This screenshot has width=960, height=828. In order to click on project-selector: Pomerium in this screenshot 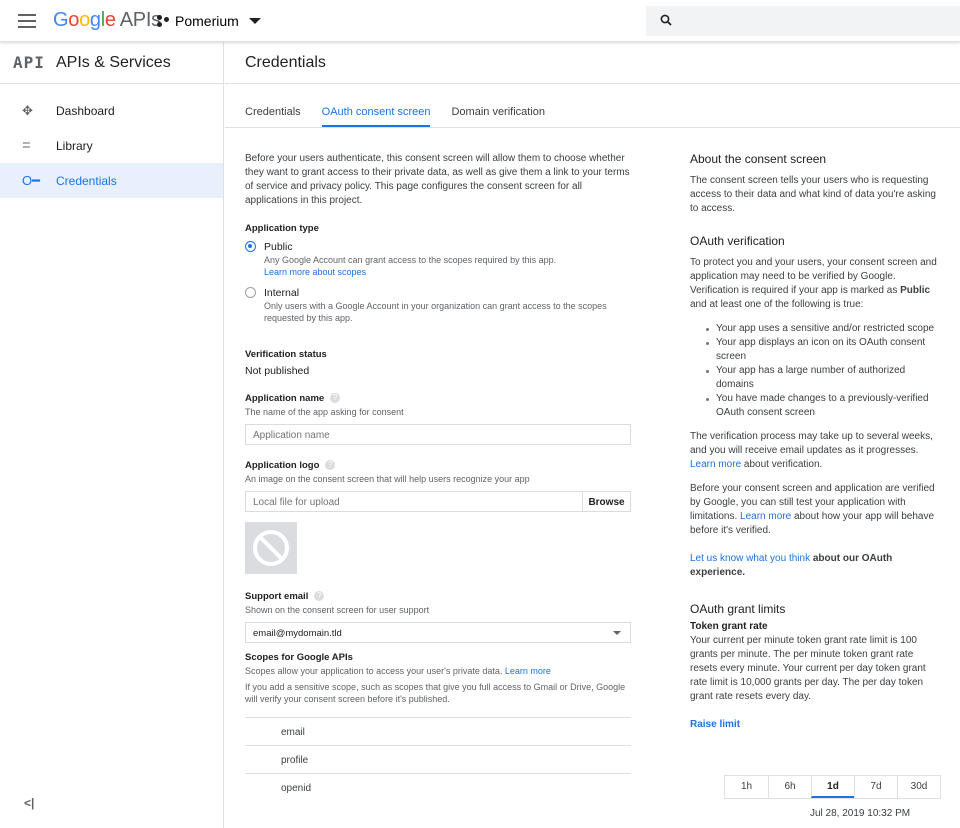, I will do `click(209, 21)`.